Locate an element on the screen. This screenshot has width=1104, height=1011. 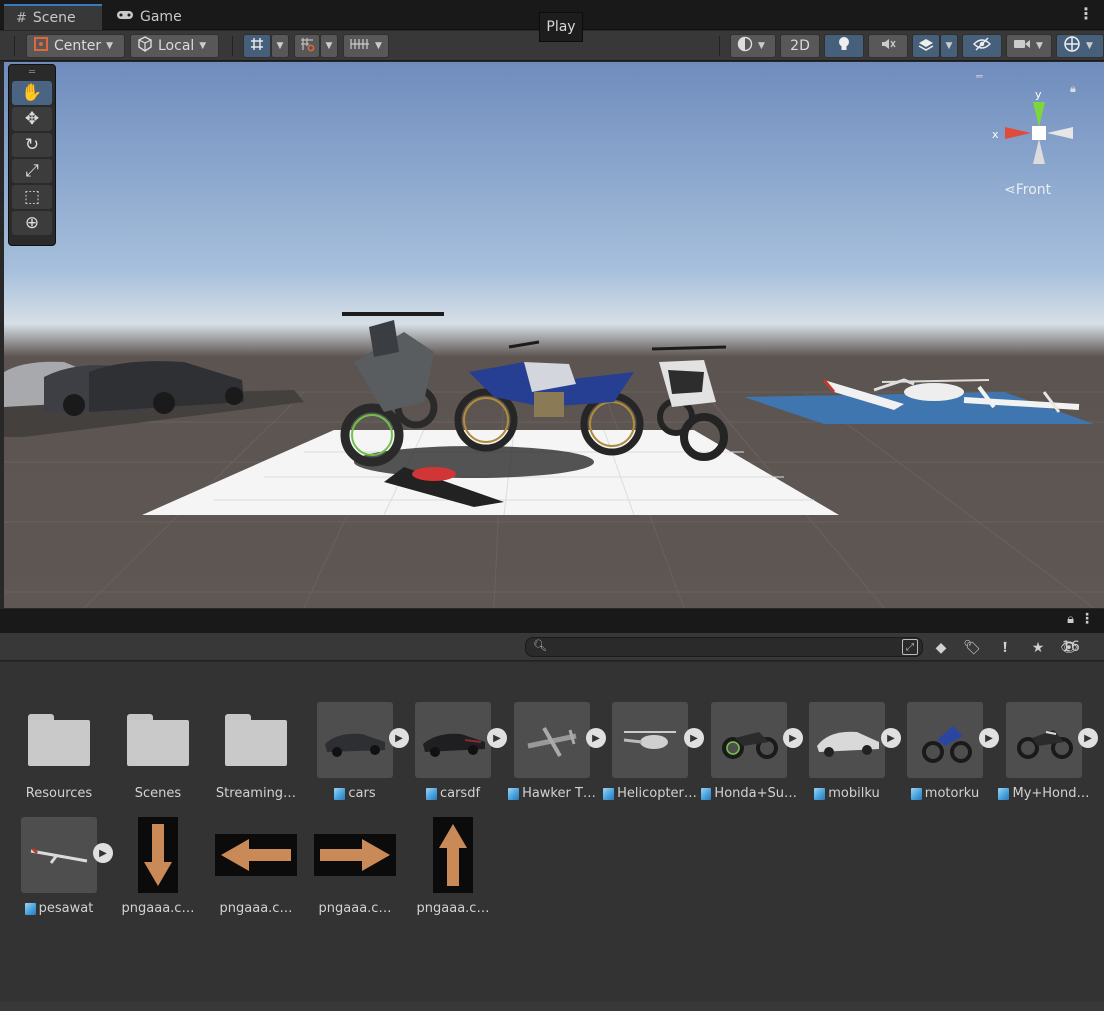
rotate-icon: ↻ is located at coordinates (32, 145).